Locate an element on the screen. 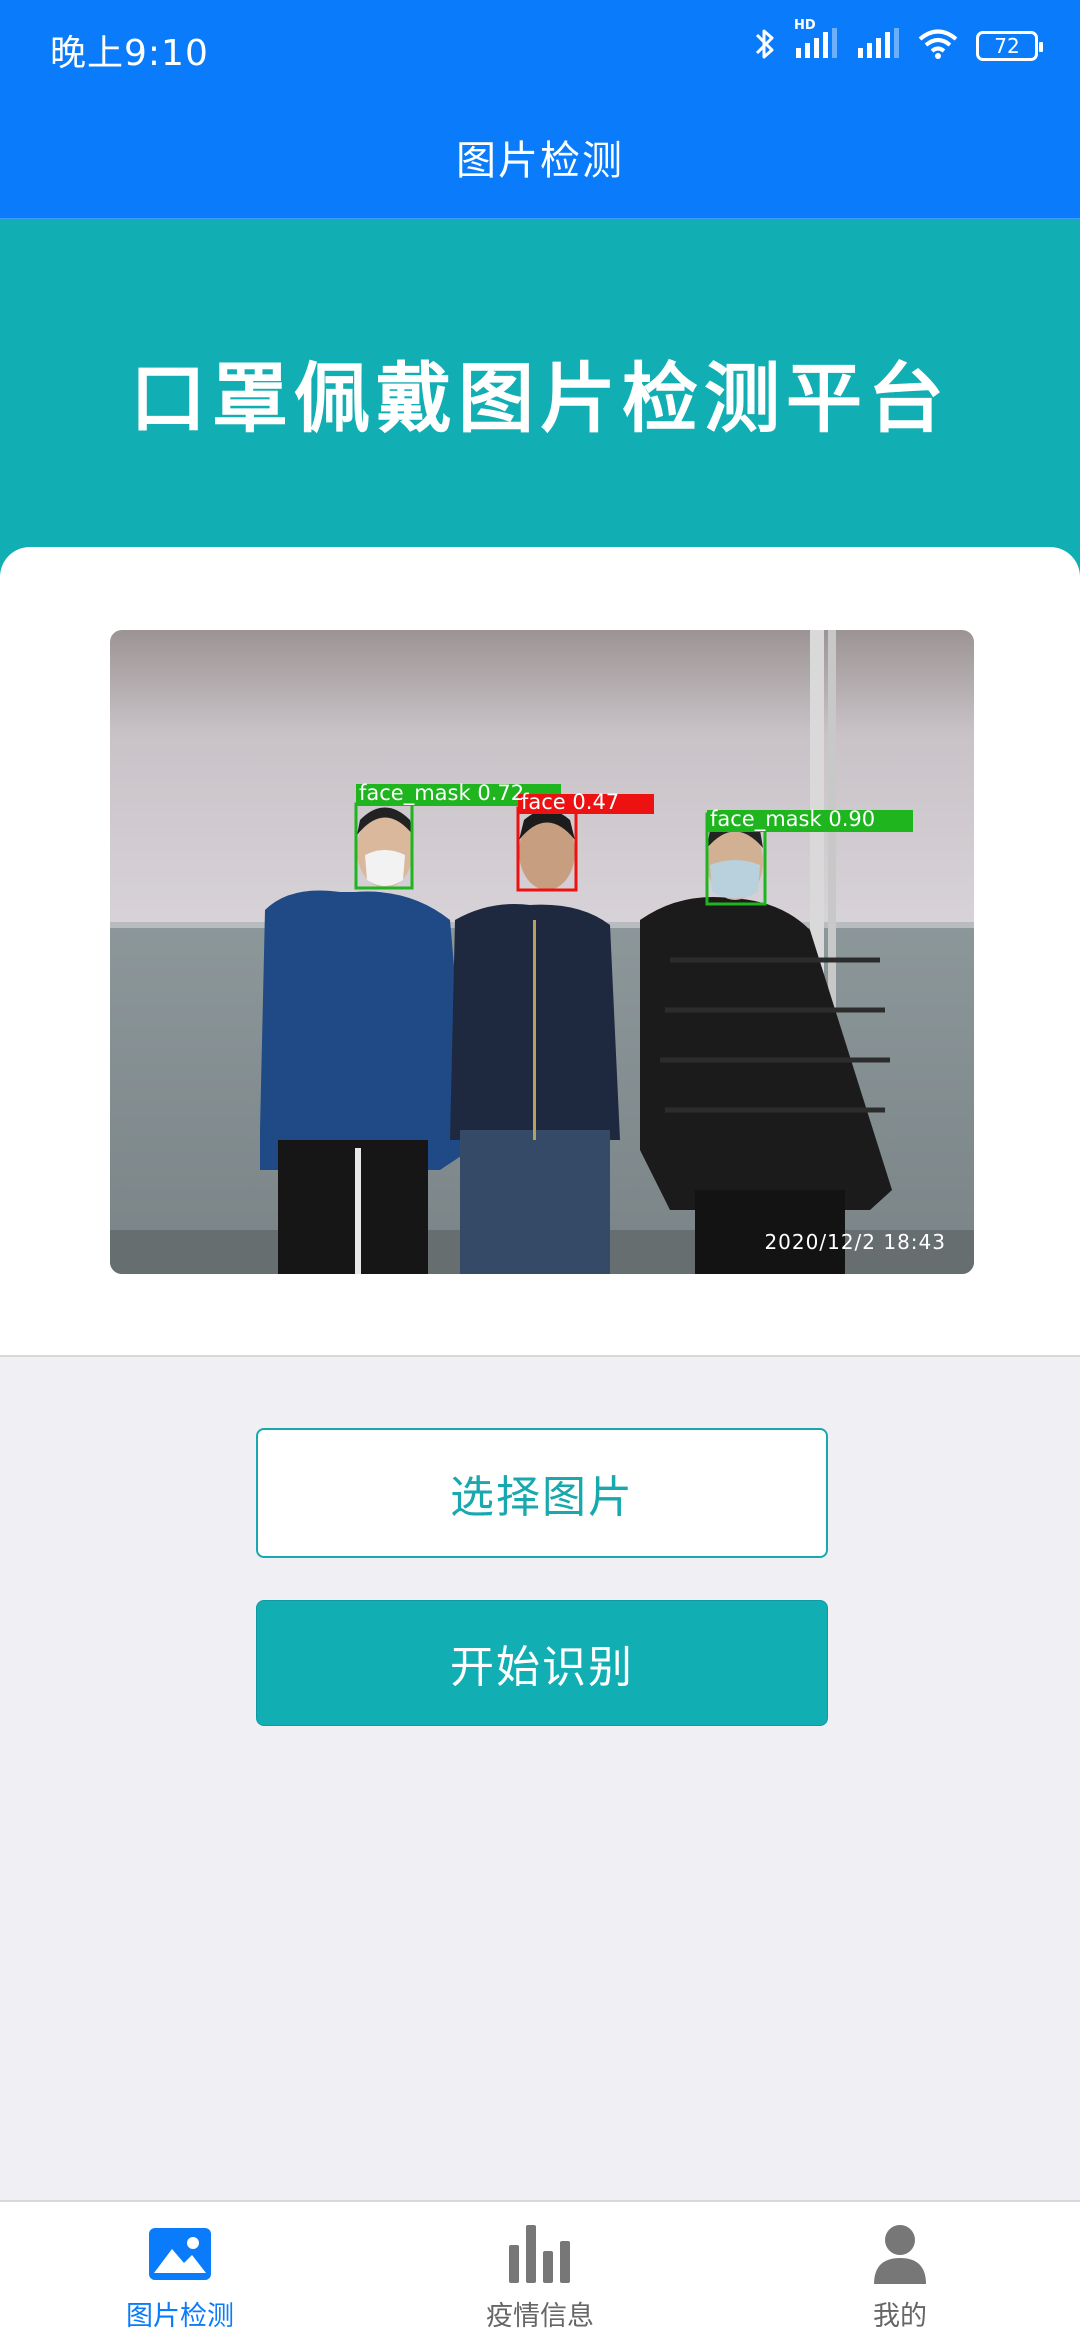  page-title: 图片检测 is located at coordinates (540, 160).